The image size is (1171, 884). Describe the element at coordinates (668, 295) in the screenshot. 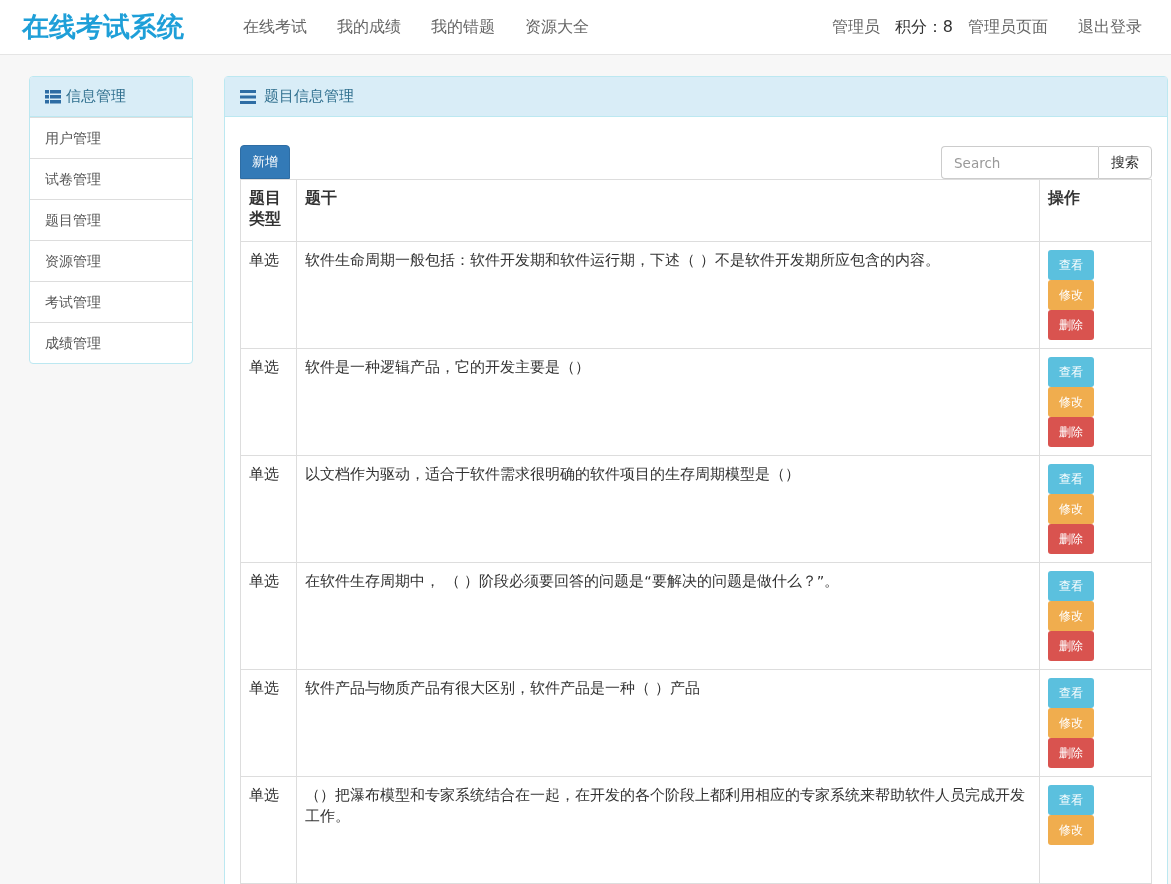

I see `table-cell: 软件生命周期一般包括：软件开发期和软件运行期，下述（ ）不是软件开发期所应包含的内容。` at that location.